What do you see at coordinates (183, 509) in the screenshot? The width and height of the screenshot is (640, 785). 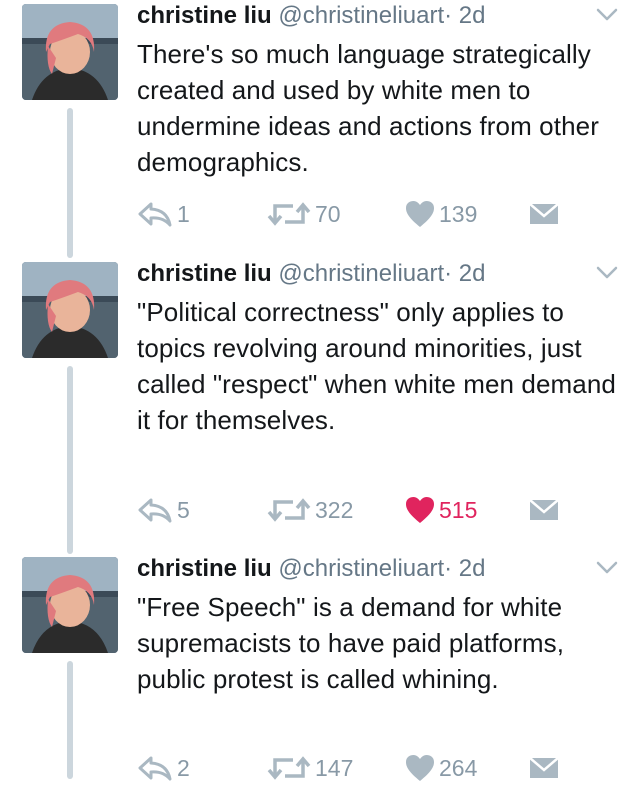 I see `reply-count: 5` at bounding box center [183, 509].